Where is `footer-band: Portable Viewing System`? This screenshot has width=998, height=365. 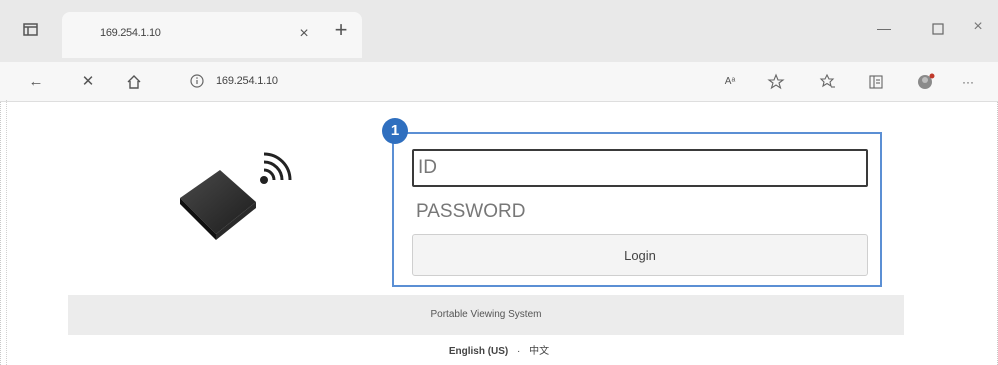 footer-band: Portable Viewing System is located at coordinates (486, 315).